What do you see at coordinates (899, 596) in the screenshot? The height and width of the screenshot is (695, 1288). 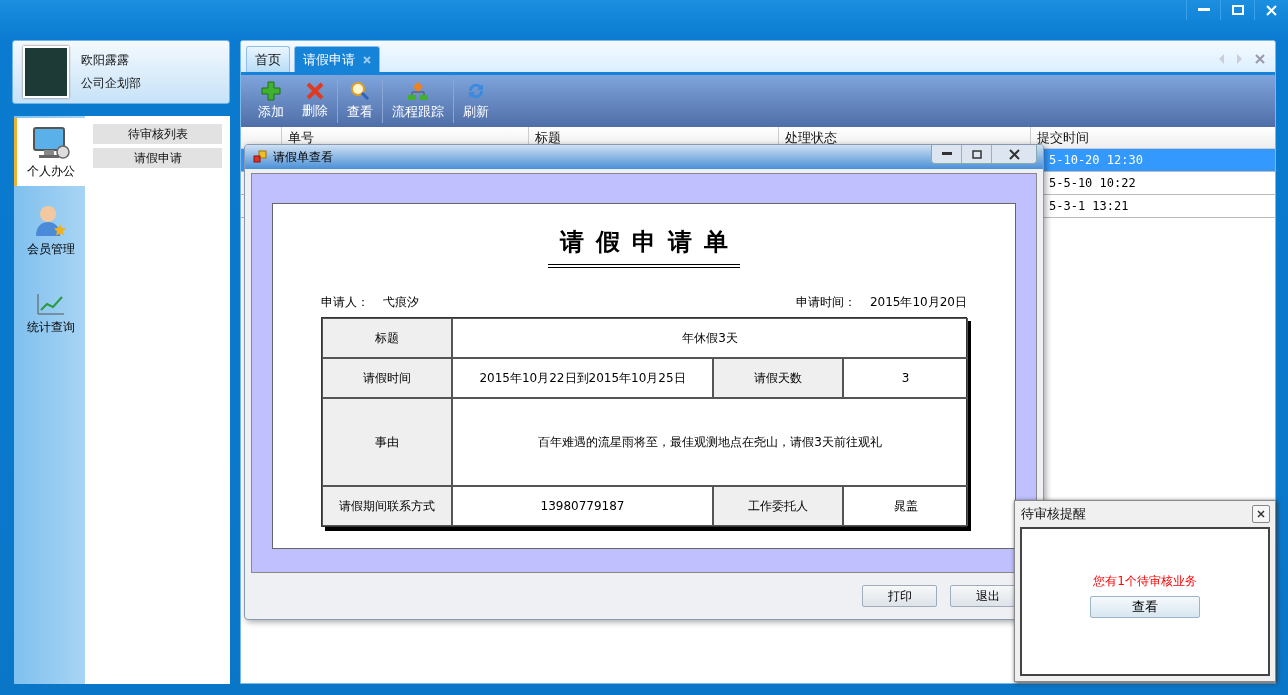 I see `dialog-button: 打印` at bounding box center [899, 596].